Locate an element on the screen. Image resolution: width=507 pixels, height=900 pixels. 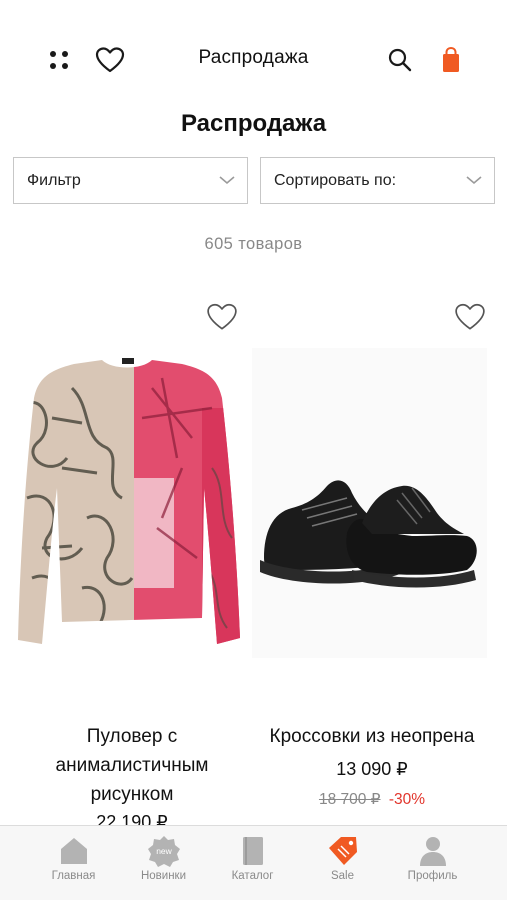
svg-text: new is located at coordinates (164, 851).